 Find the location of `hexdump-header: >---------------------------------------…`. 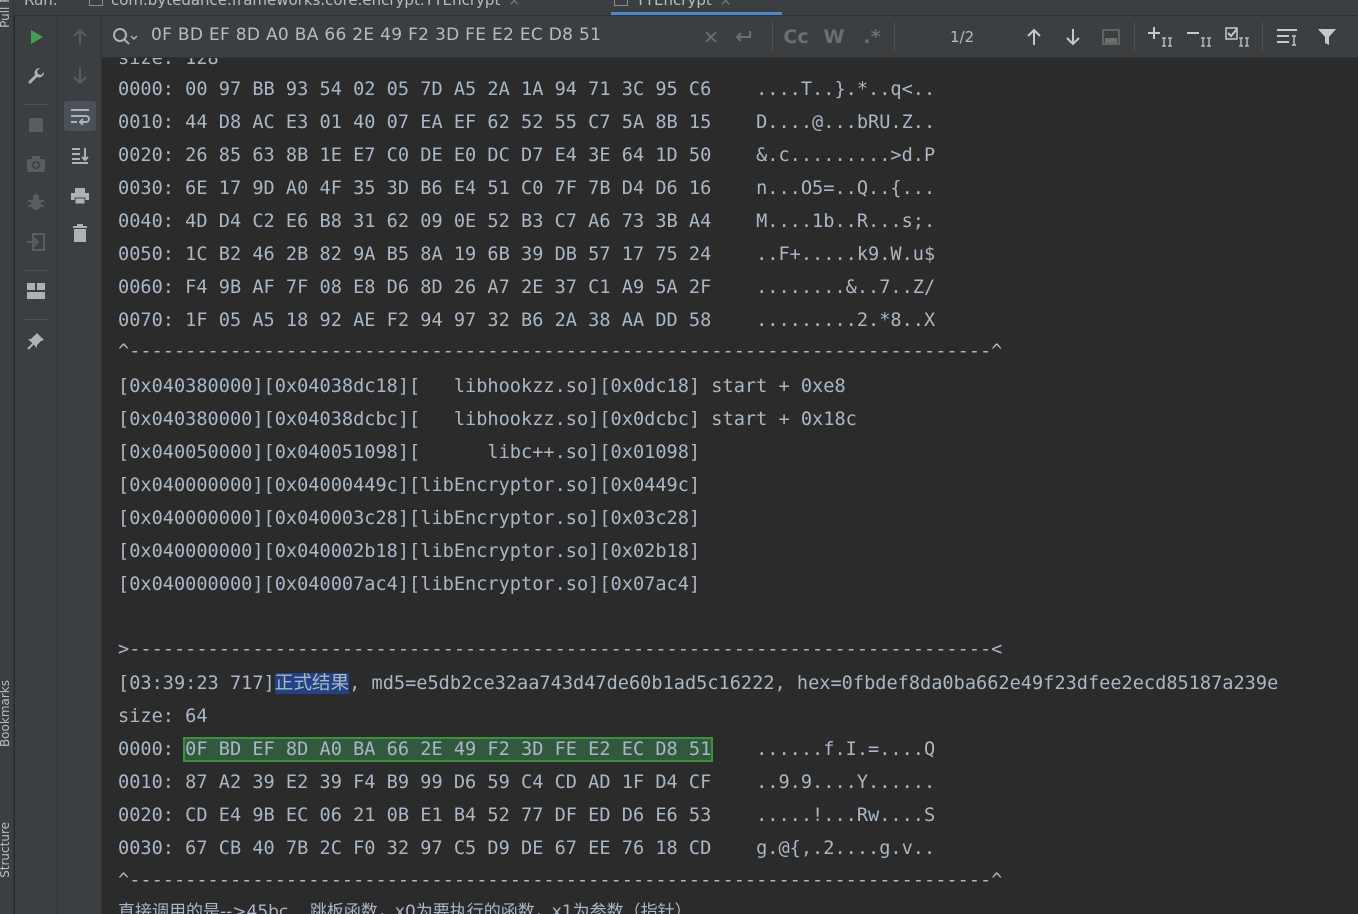

hexdump-header: >---------------------------------------… is located at coordinates (560, 649).